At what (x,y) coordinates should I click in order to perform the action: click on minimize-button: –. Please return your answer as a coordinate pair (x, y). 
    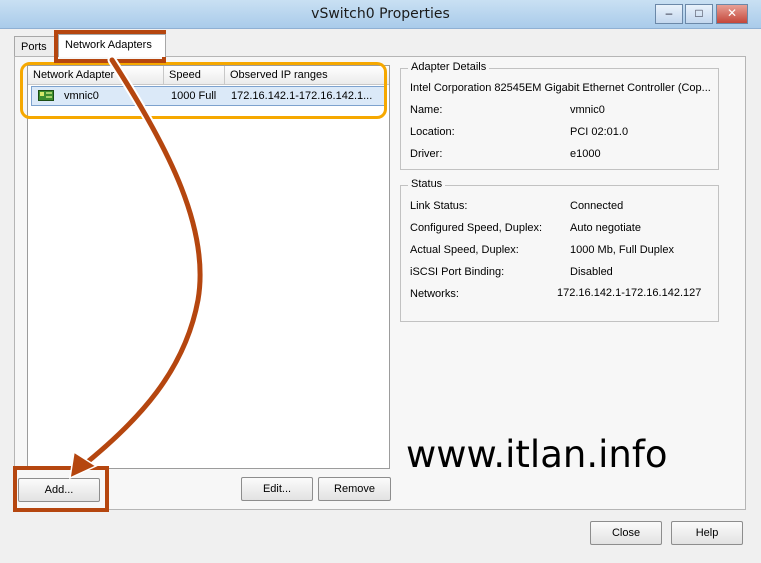
    Looking at the image, I should click on (669, 14).